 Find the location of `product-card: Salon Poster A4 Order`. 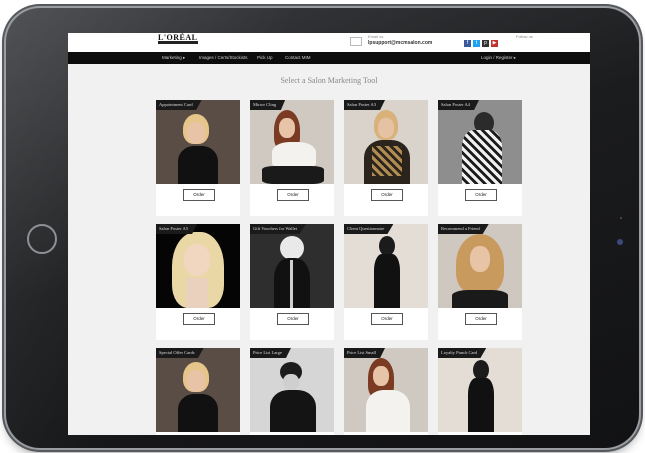

product-card: Salon Poster A4 Order is located at coordinates (480, 158).